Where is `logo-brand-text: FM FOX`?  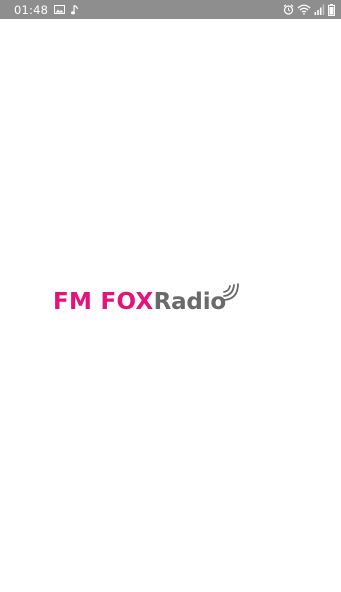
logo-brand-text: FM FOX is located at coordinates (103, 302).